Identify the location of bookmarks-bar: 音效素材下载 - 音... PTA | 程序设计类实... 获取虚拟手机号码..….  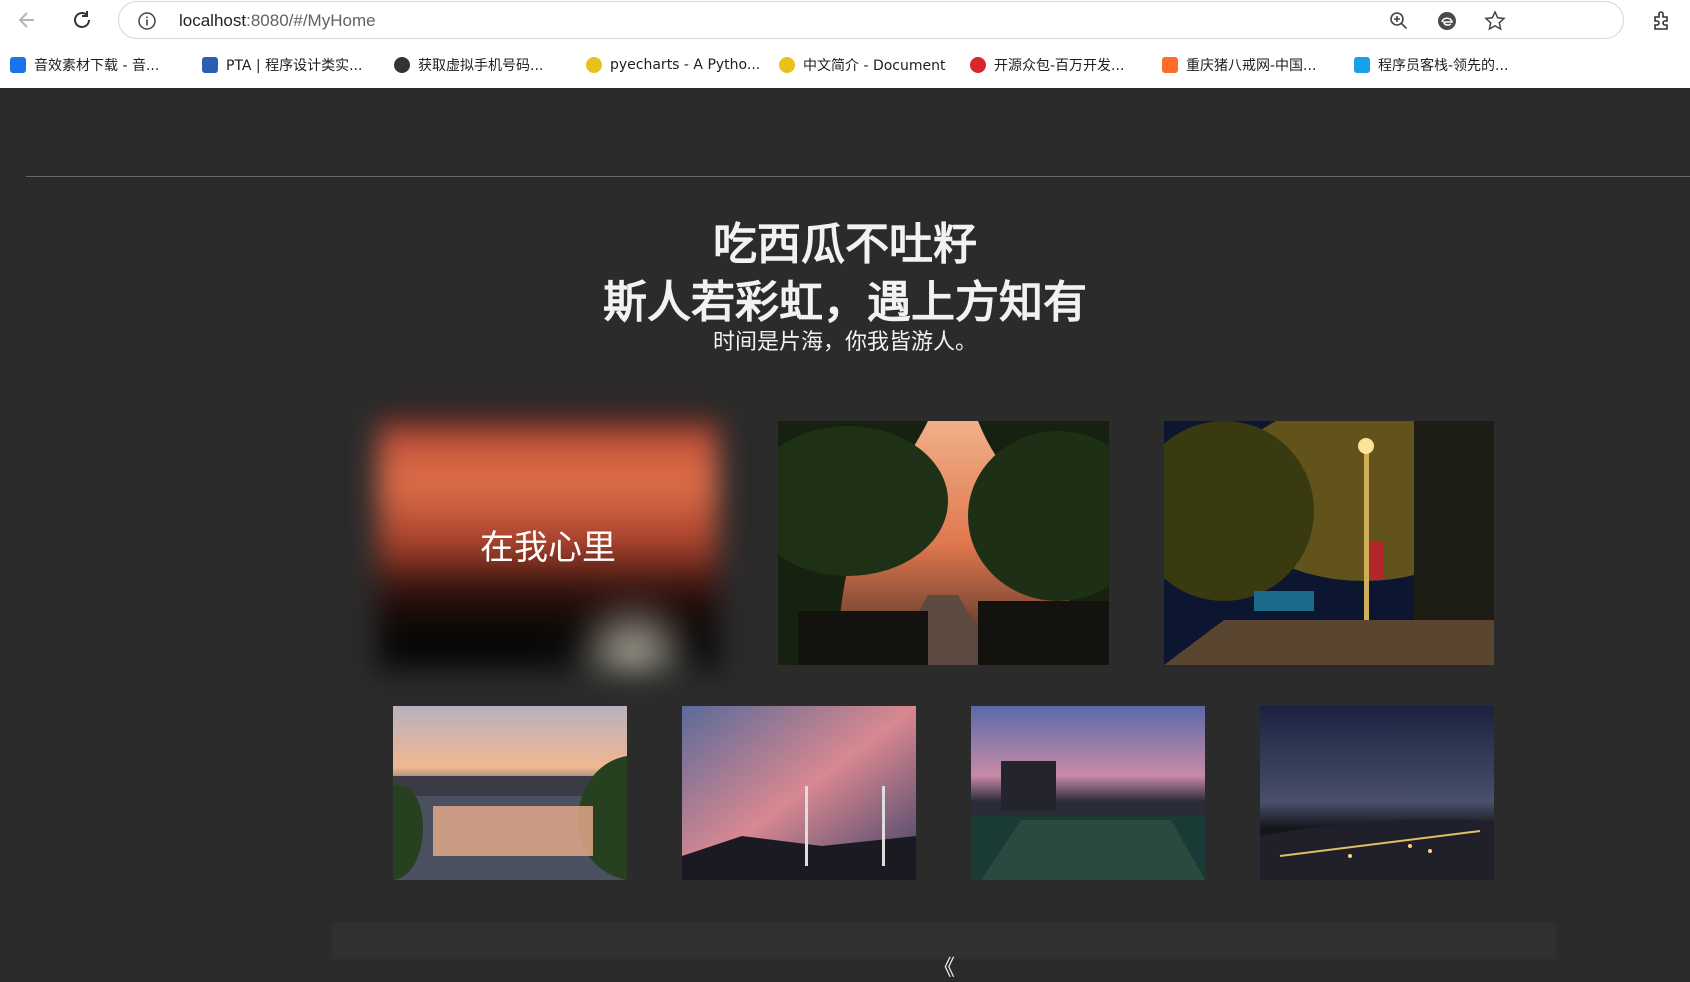
(845, 65).